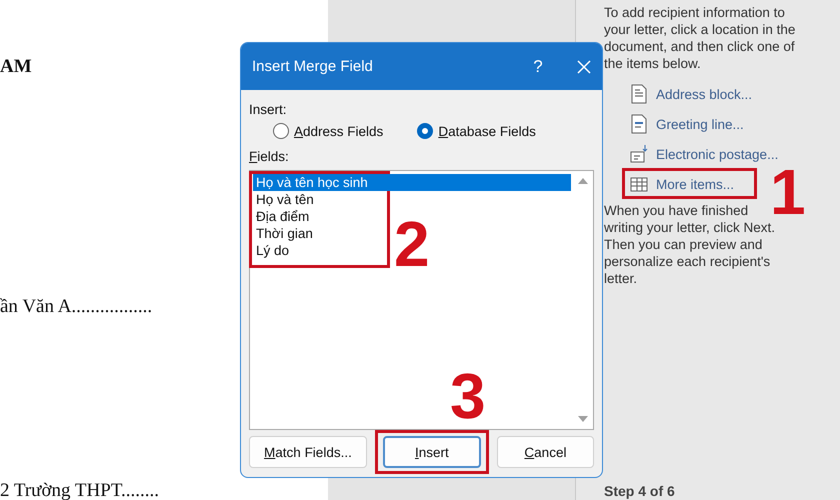 The width and height of the screenshot is (840, 500). What do you see at coordinates (269, 156) in the screenshot?
I see `fields-label: Fields:` at bounding box center [269, 156].